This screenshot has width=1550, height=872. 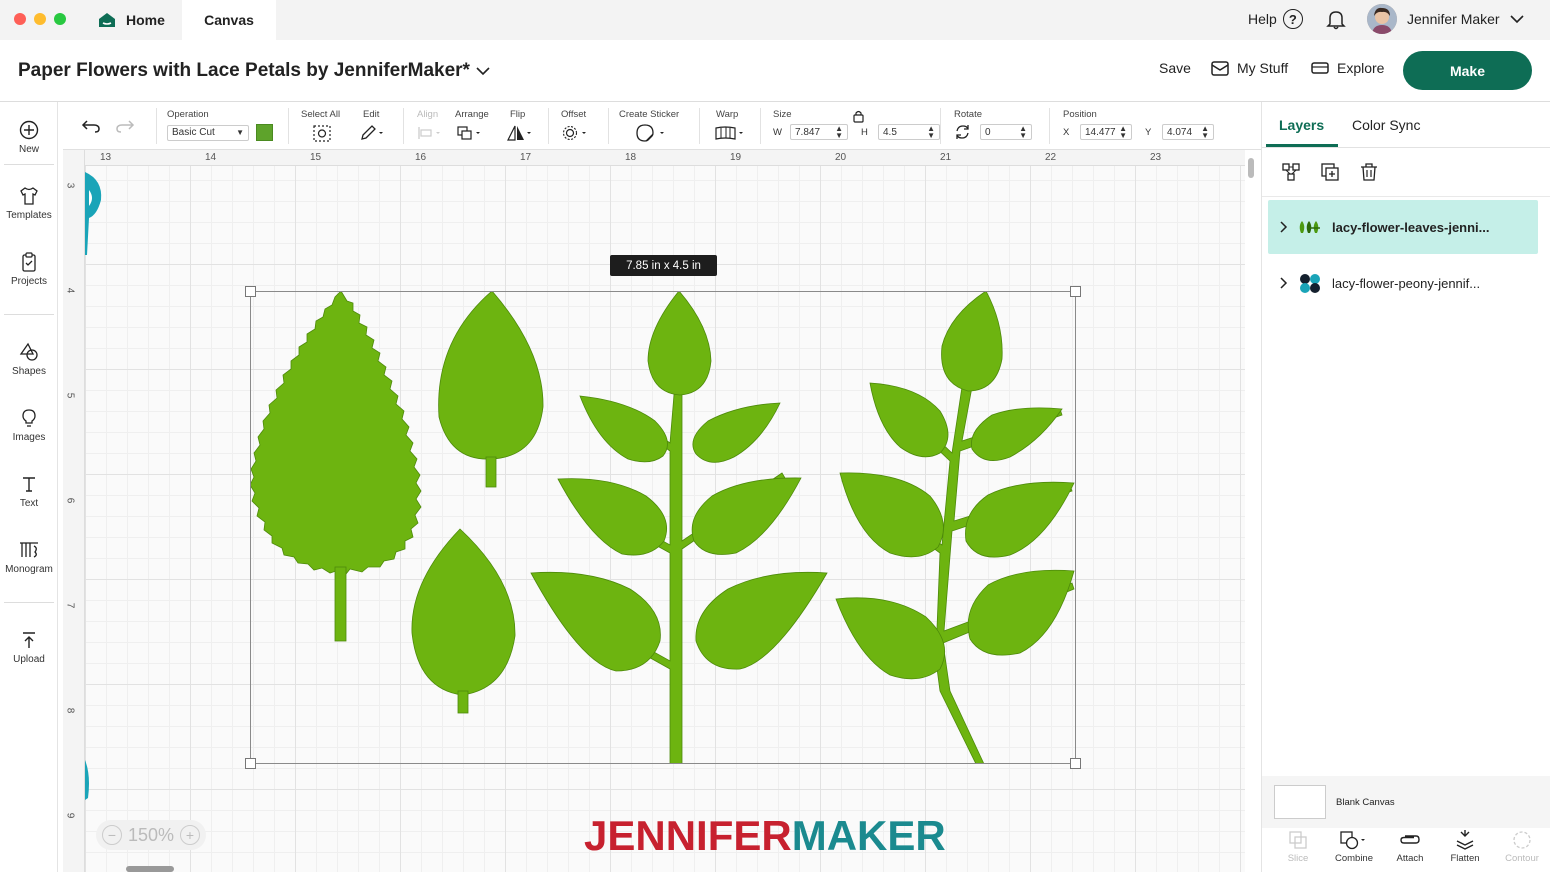 What do you see at coordinates (1406, 147) in the screenshot?
I see `panel-divider` at bounding box center [1406, 147].